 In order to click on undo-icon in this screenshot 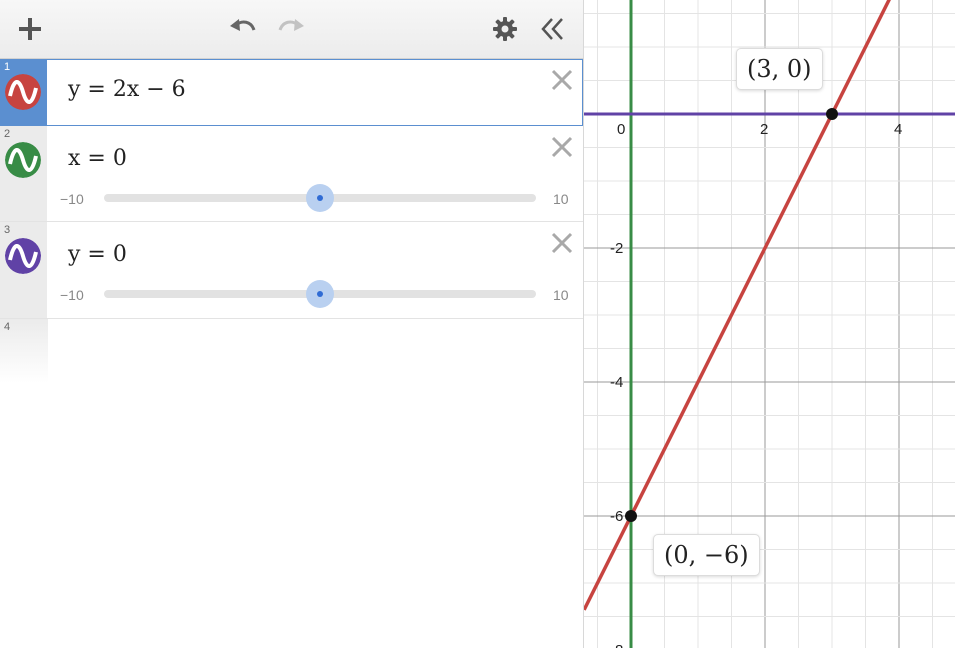, I will do `click(243, 25)`.